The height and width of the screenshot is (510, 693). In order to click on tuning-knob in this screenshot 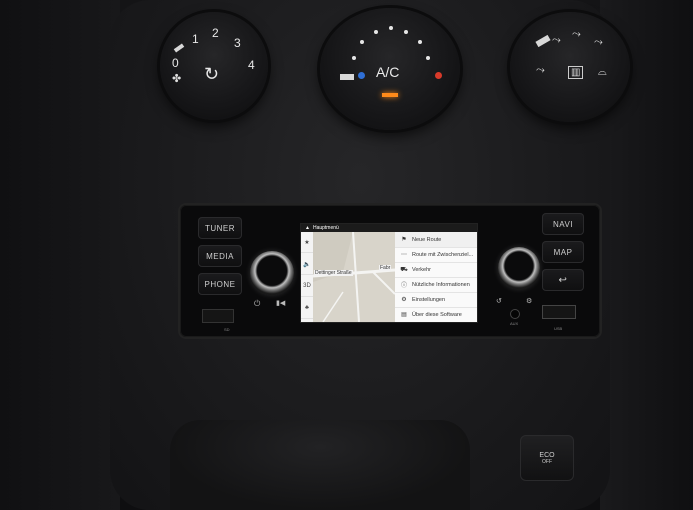, I will do `click(519, 268)`.